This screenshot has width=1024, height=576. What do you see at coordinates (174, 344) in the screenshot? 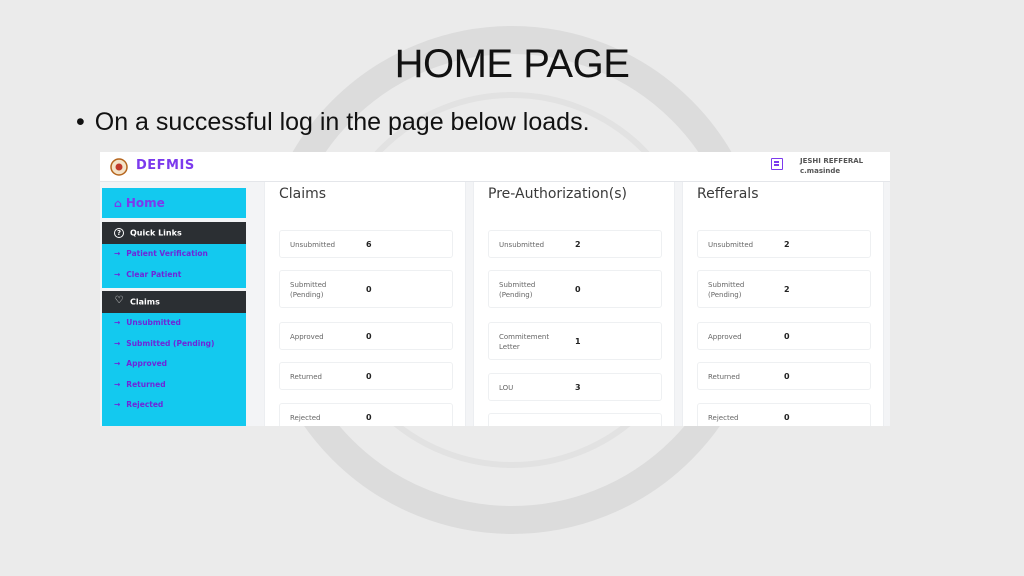
I see `sidebar-item-submitted-pending: → Submitted (Pending)` at bounding box center [174, 344].